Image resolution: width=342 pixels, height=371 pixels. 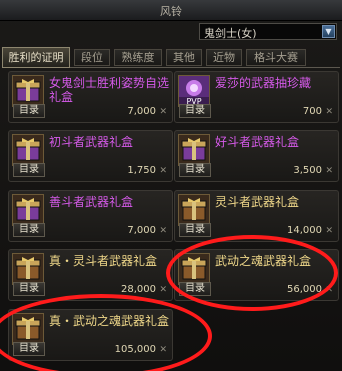 I want to click on item-price: 700, so click(x=312, y=111).